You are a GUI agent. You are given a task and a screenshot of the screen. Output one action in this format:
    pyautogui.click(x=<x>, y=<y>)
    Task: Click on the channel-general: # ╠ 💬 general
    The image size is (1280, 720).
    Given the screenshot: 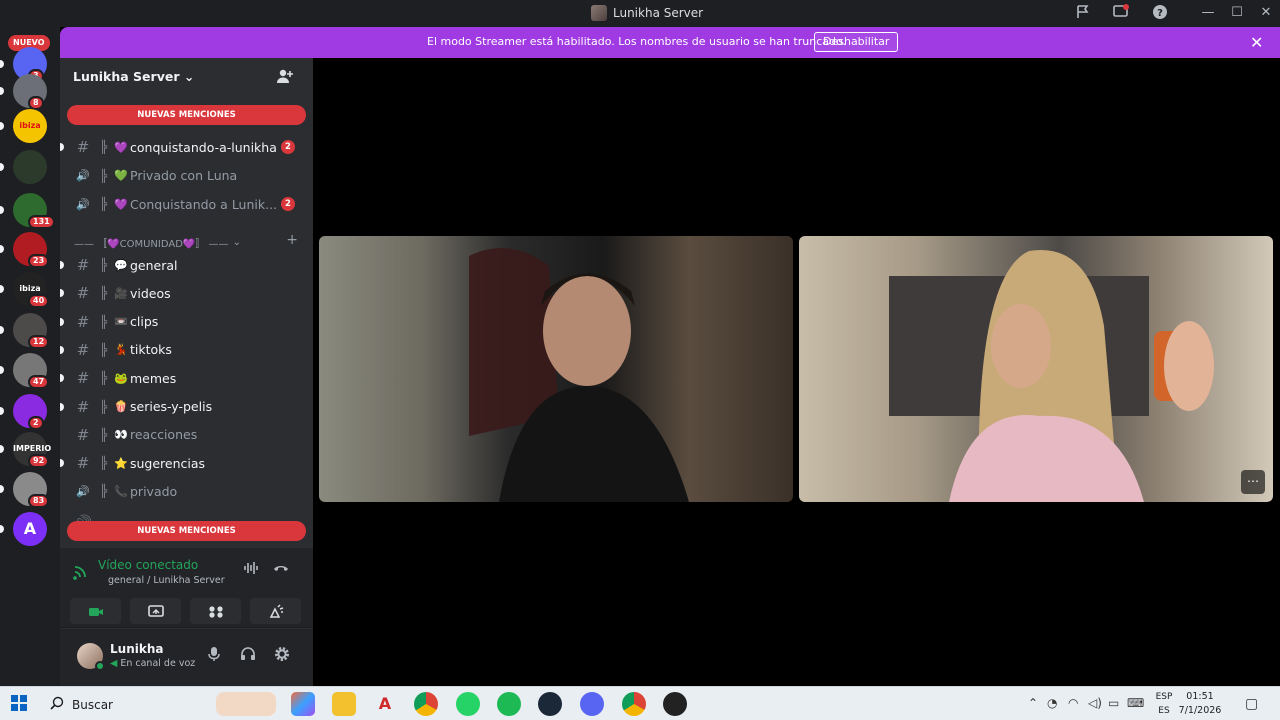 What is the action you would take?
    pyautogui.click(x=182, y=265)
    